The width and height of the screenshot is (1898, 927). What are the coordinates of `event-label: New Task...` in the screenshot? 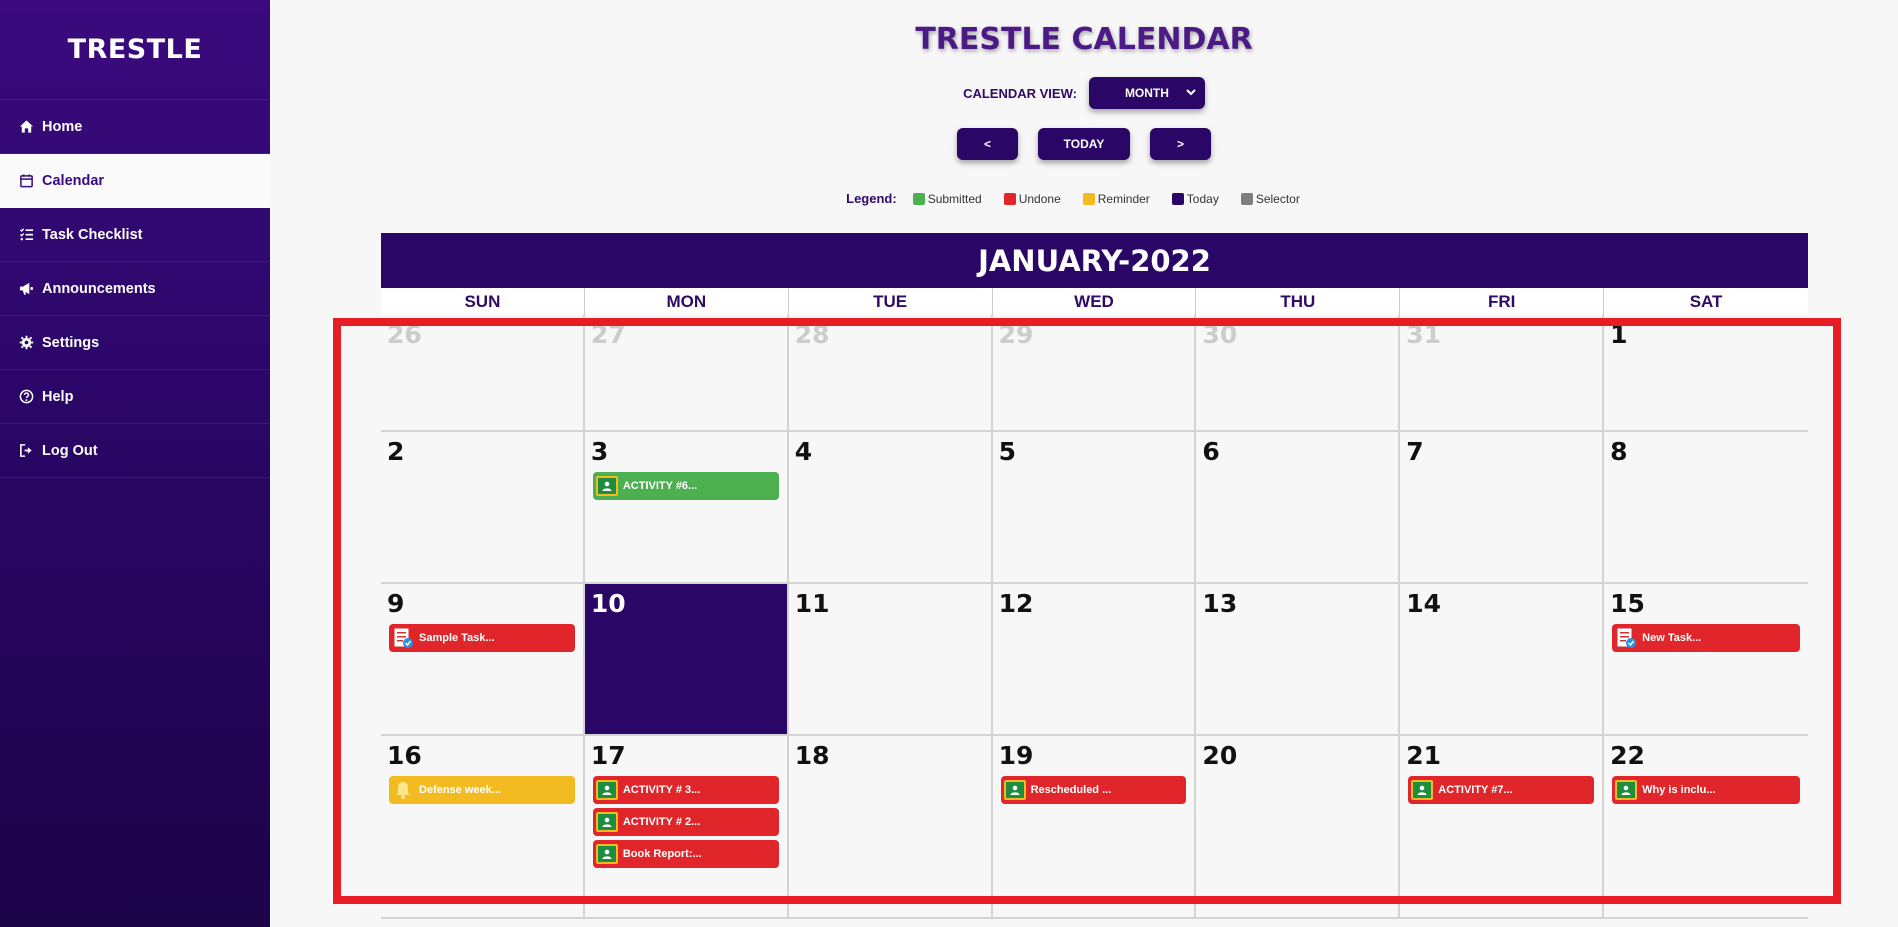 It's located at (1672, 638).